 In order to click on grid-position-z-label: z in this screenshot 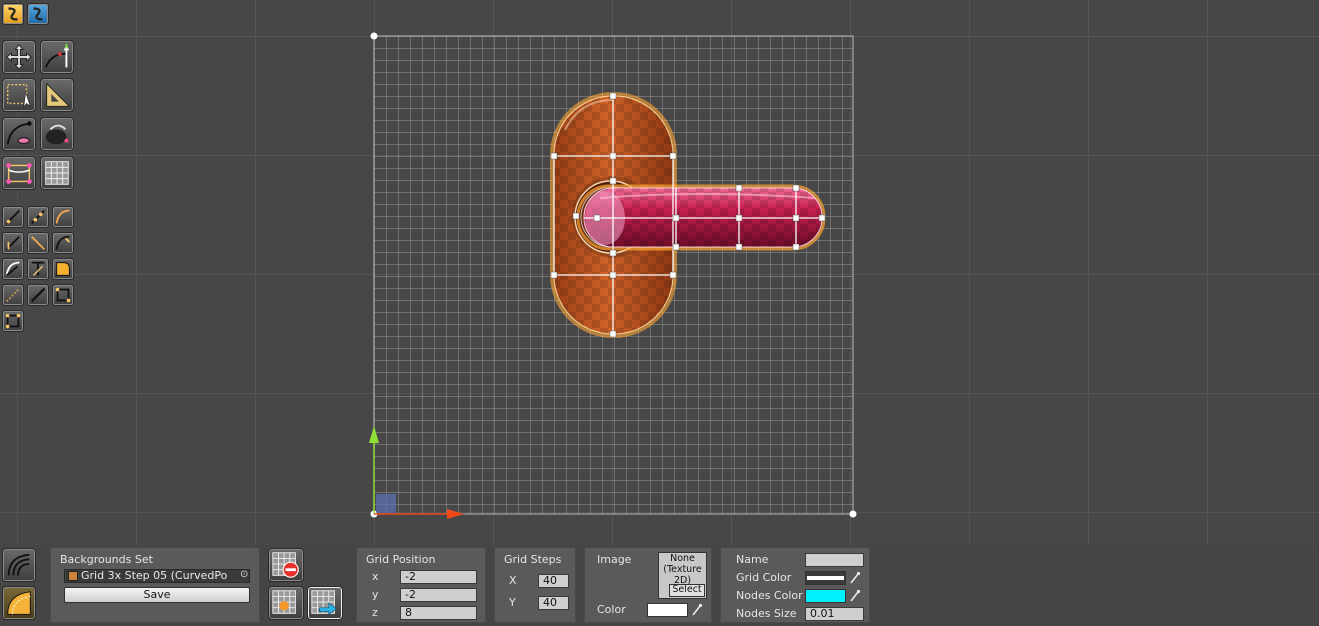, I will do `click(375, 612)`.